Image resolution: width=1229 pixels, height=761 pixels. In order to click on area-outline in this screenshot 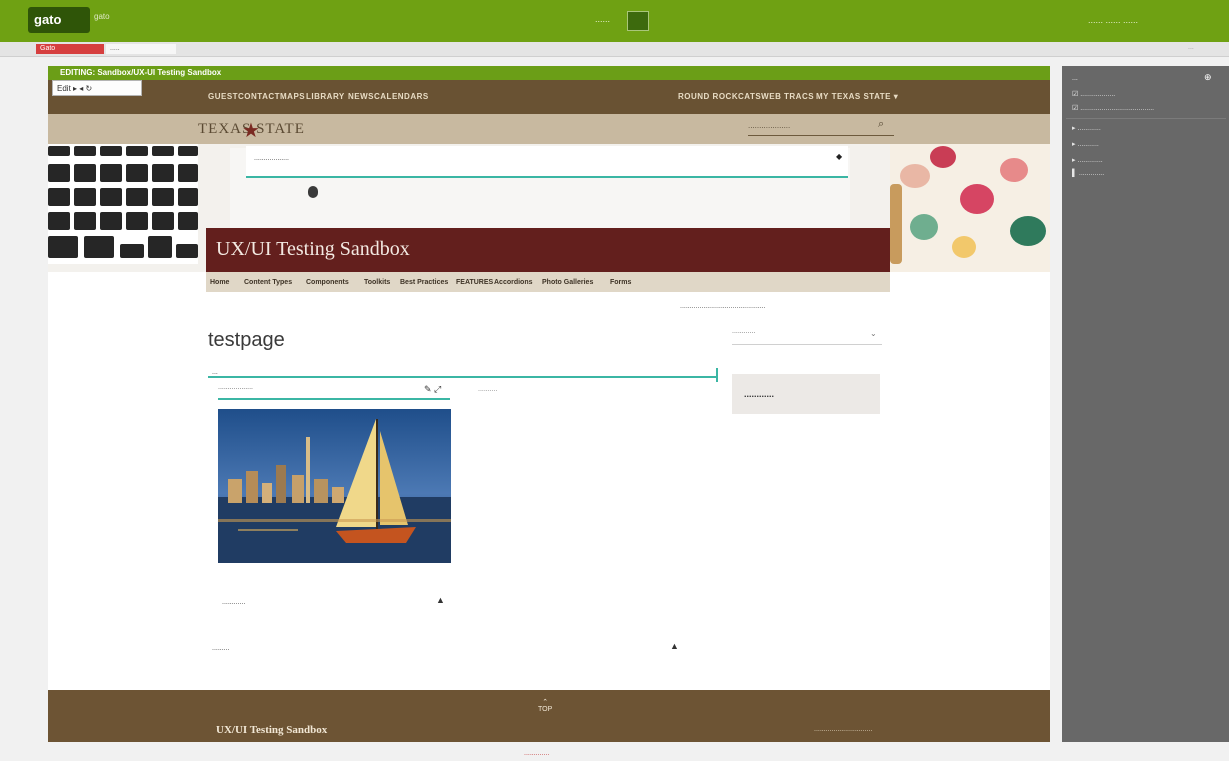, I will do `click(463, 377)`.